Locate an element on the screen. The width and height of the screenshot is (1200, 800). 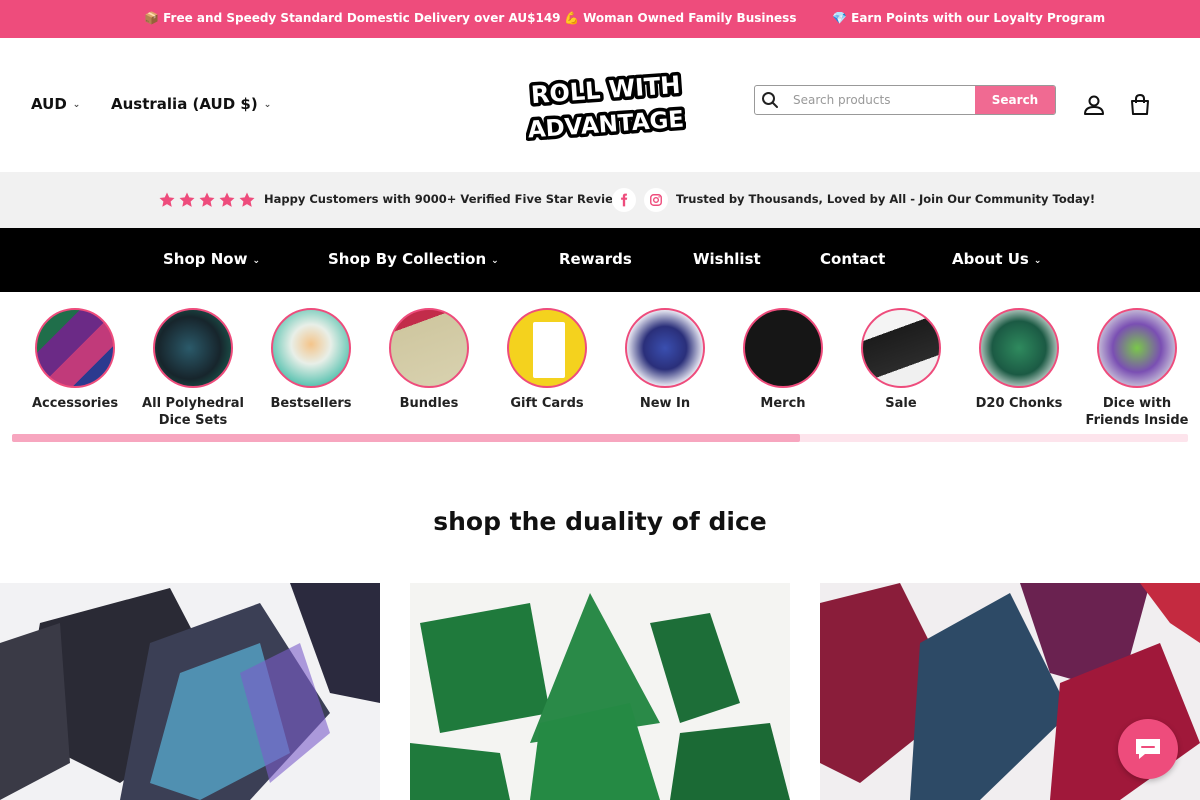
instagram-link is located at coordinates (656, 200).